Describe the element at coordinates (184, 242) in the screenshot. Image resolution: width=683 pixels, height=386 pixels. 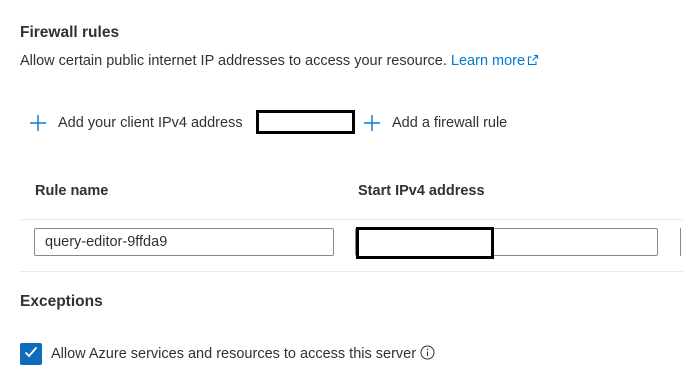
I see `rule-name-input` at that location.